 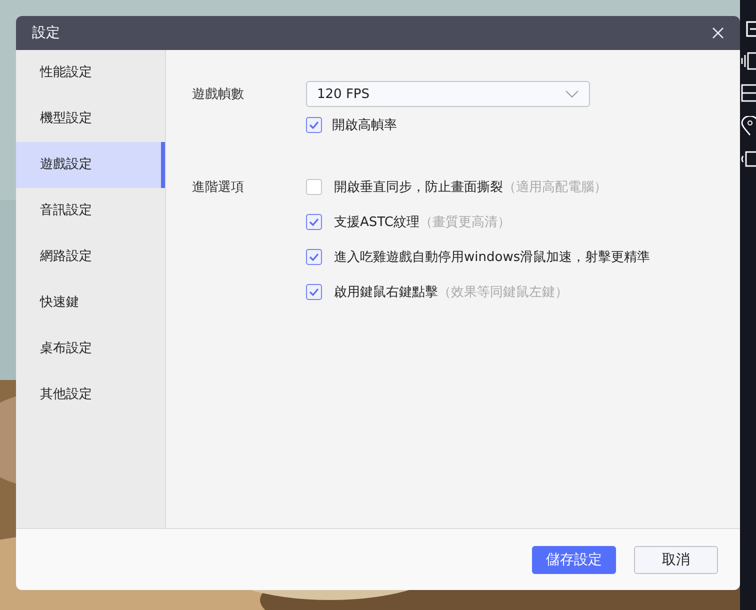 What do you see at coordinates (377, 222) in the screenshot?
I see `option-label: 支援ASTC紋理` at bounding box center [377, 222].